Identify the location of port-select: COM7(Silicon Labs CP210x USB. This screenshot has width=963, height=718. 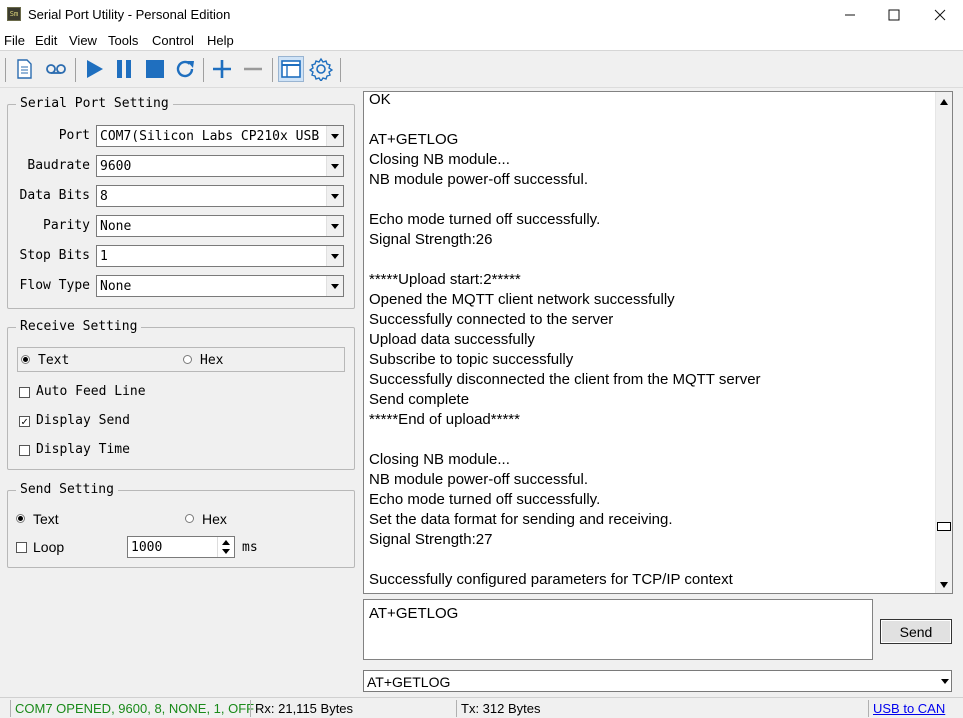
(220, 136).